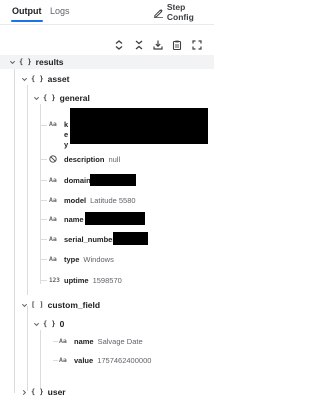 The image size is (320, 399). I want to click on fullscreen-icon, so click(197, 45).